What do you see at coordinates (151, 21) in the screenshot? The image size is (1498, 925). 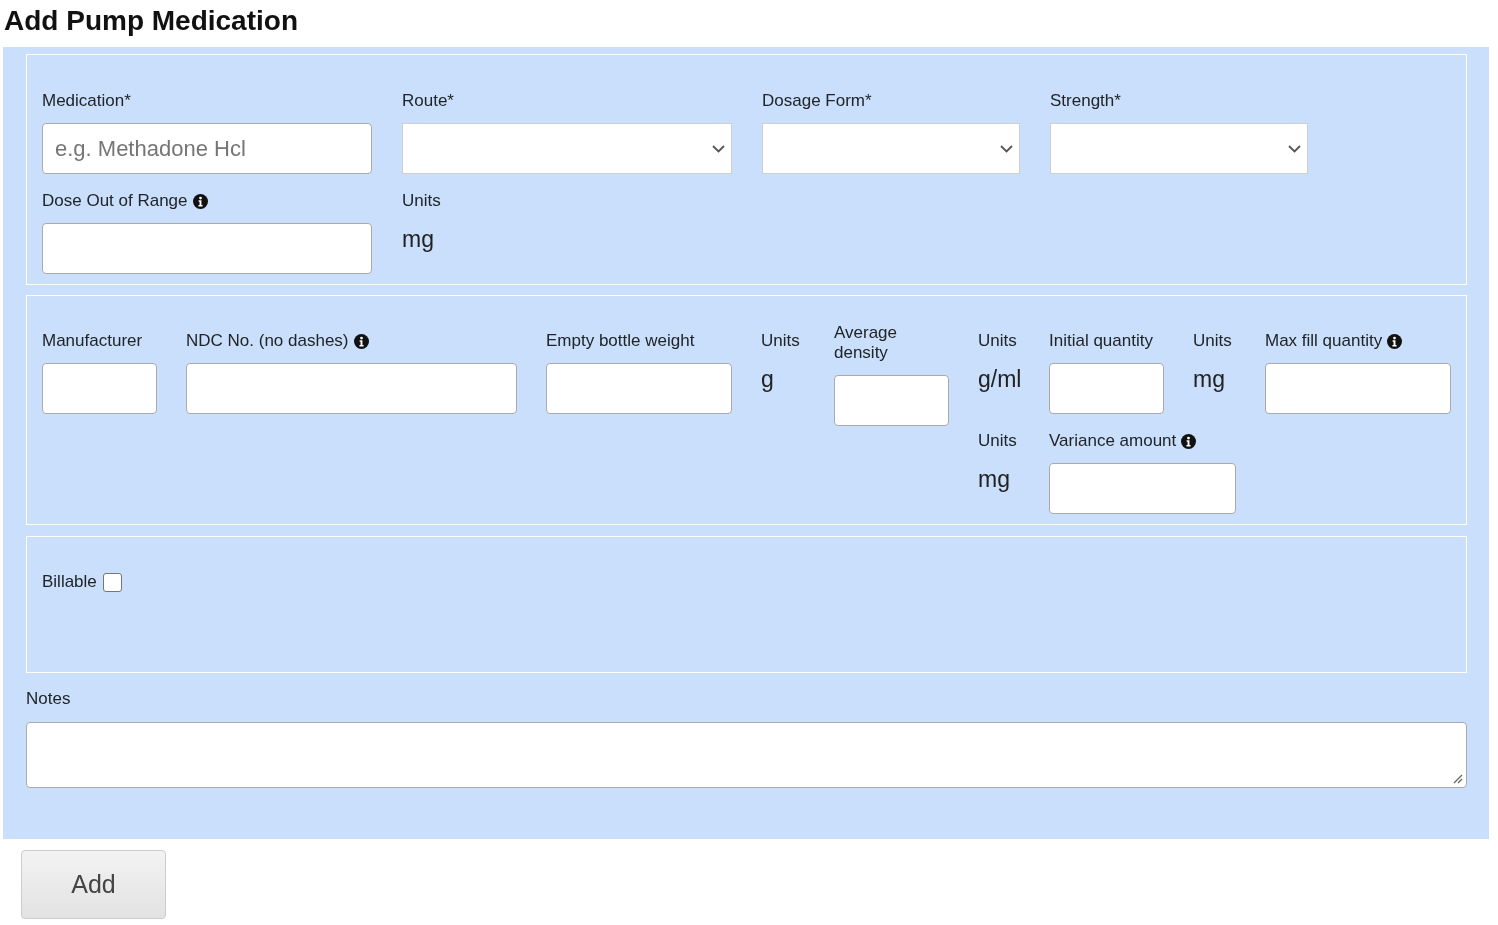 I see `page-title: Add Pump Medication` at bounding box center [151, 21].